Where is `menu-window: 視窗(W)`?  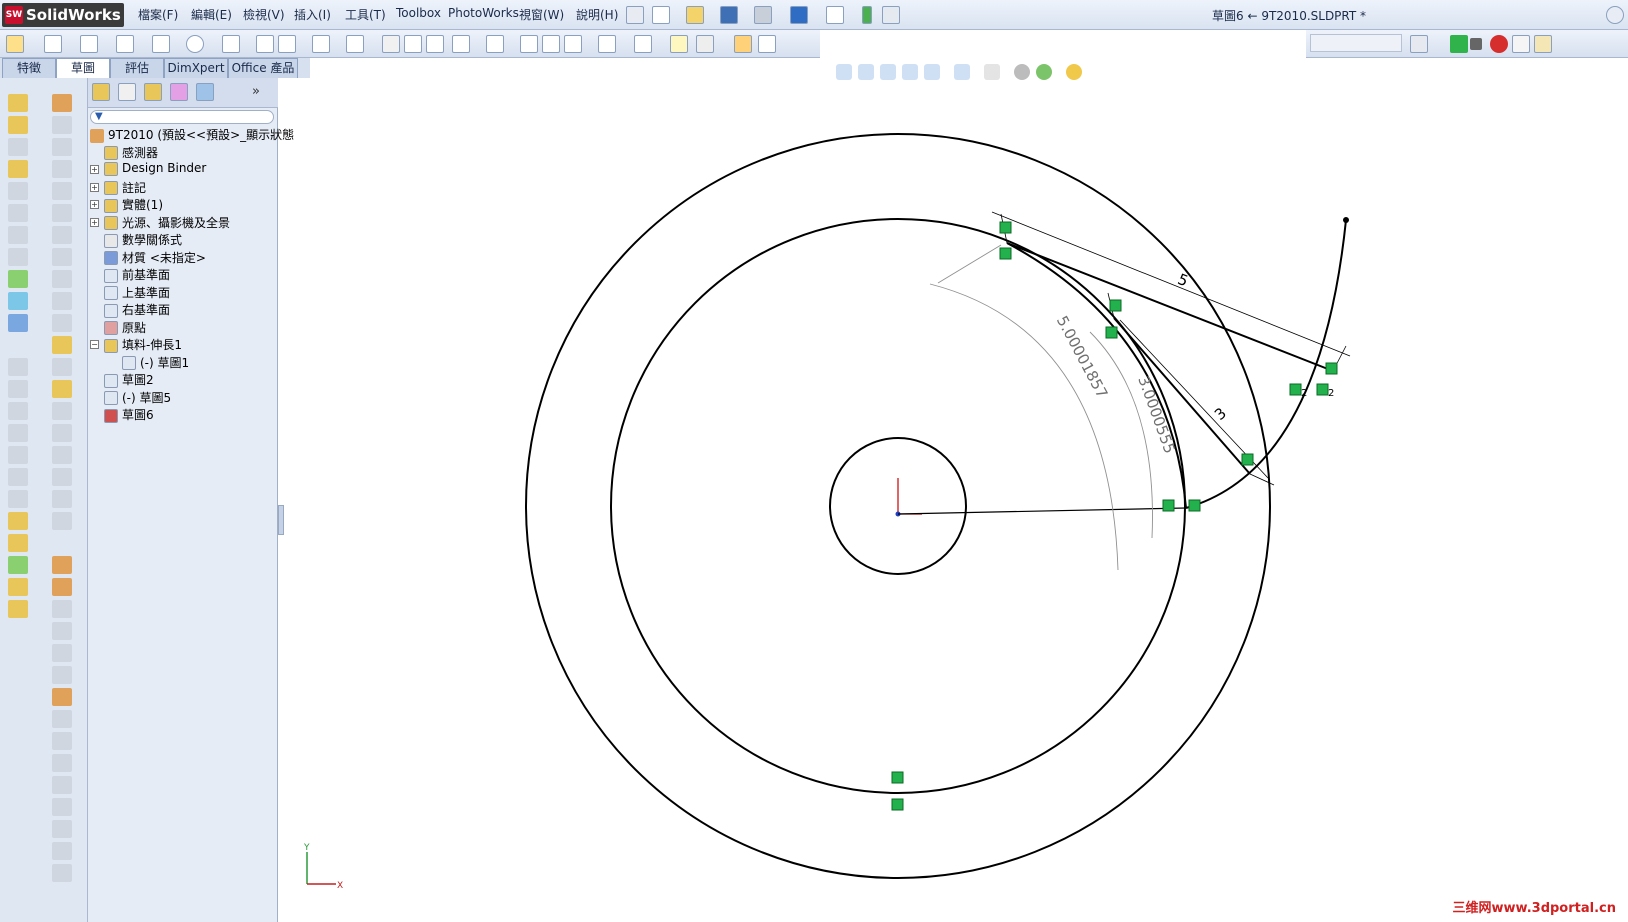 menu-window: 視窗(W) is located at coordinates (541, 14).